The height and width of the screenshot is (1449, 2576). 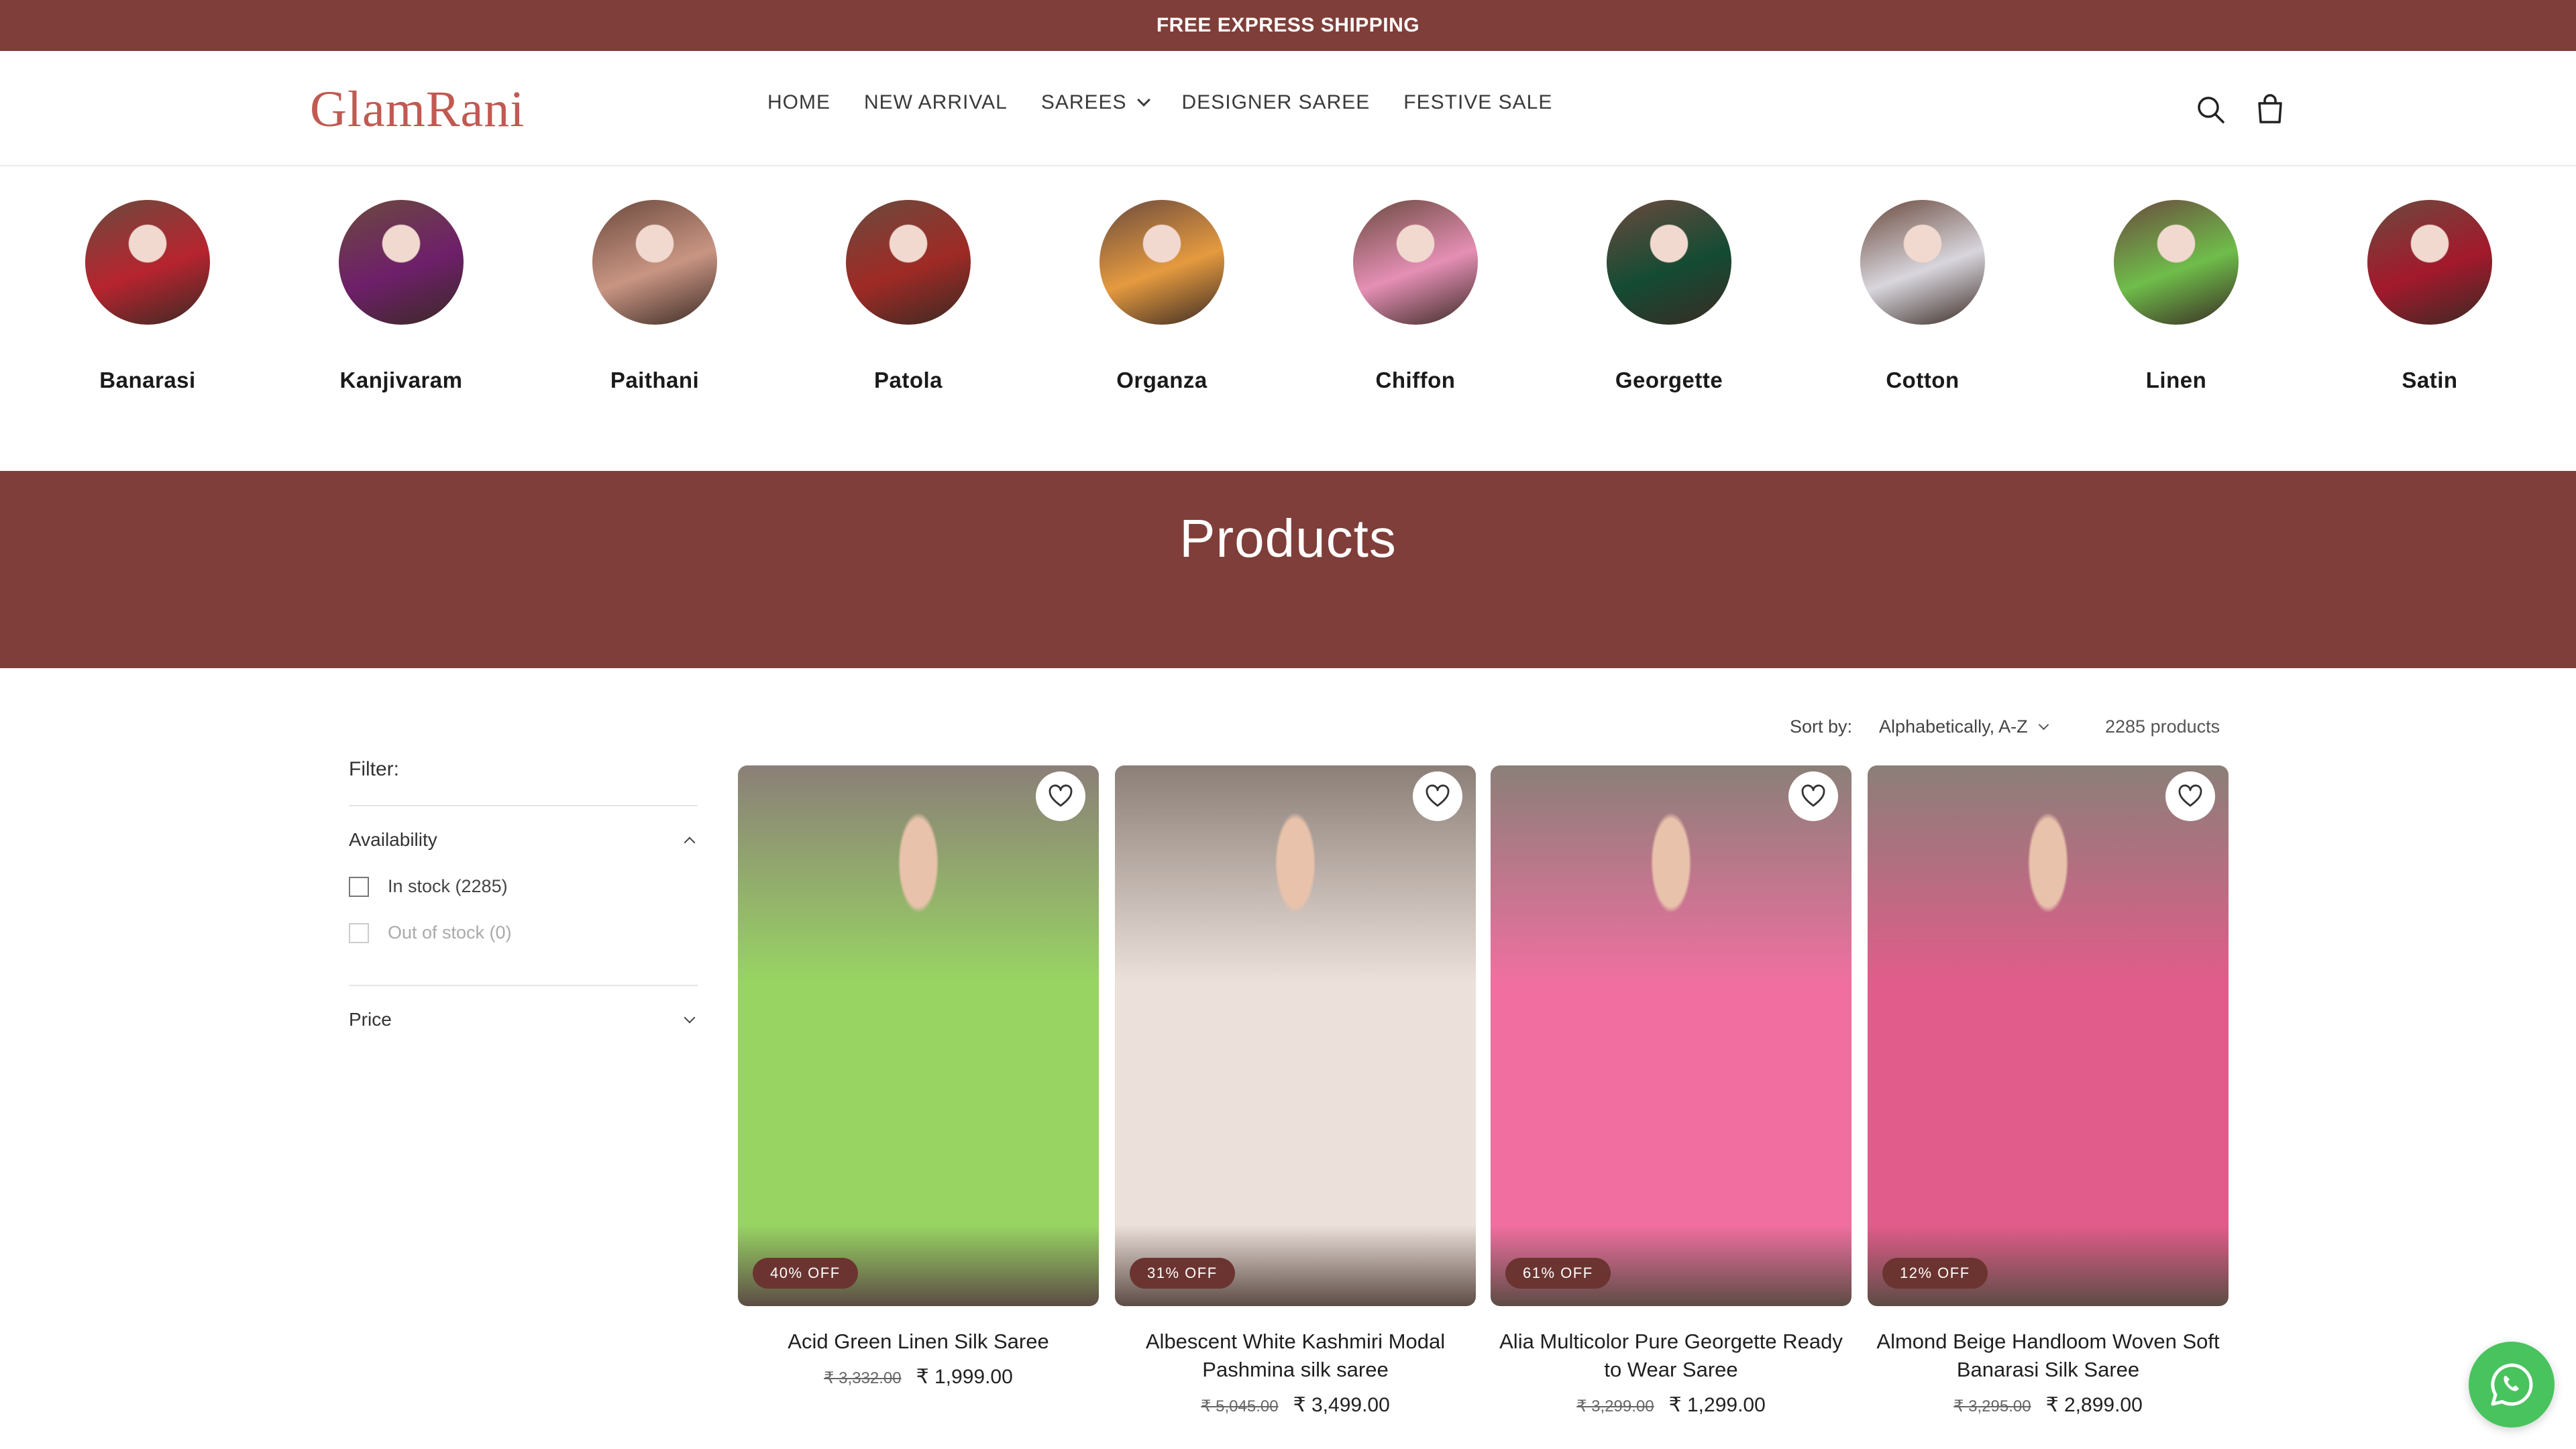 I want to click on product-price: ₹ 3,295.00 ₹ 2,899.00, so click(x=2048, y=1405).